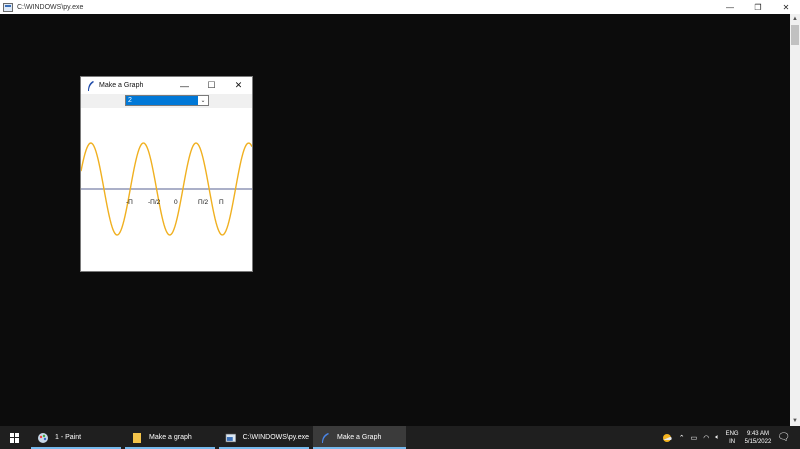  Describe the element at coordinates (400, 7) in the screenshot. I see `console-titlebar: C:\WINDOWS\py.exe — ❐ ✕` at that location.